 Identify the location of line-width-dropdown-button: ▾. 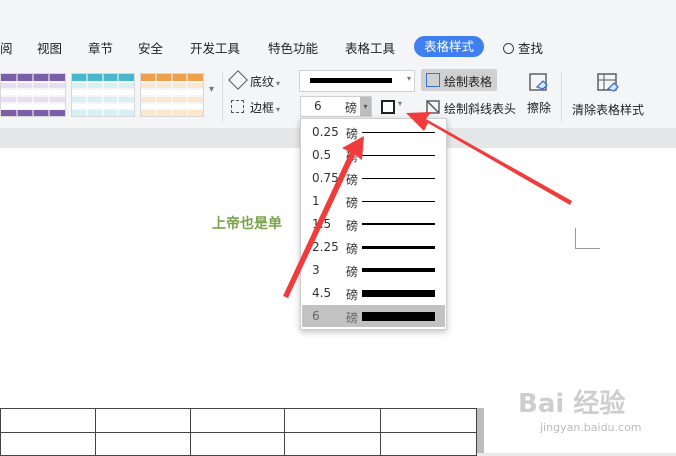
(365, 106).